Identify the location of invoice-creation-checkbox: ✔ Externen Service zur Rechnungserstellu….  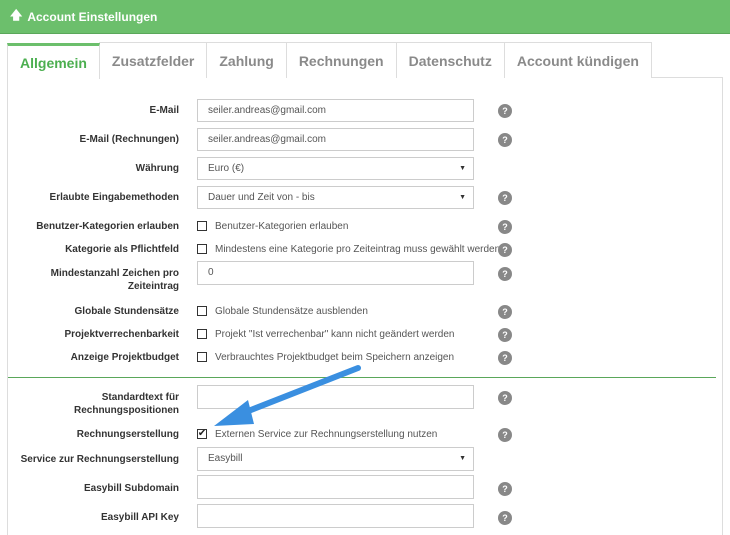
(317, 434).